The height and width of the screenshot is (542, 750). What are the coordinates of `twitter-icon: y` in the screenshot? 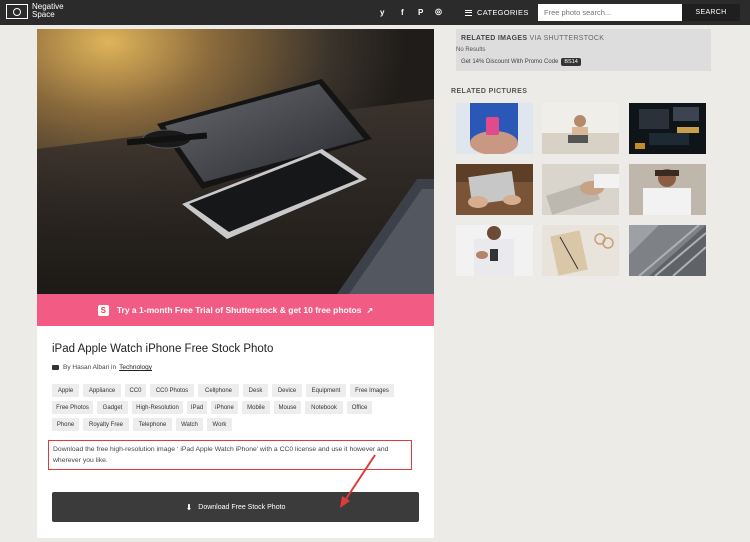 It's located at (382, 12).